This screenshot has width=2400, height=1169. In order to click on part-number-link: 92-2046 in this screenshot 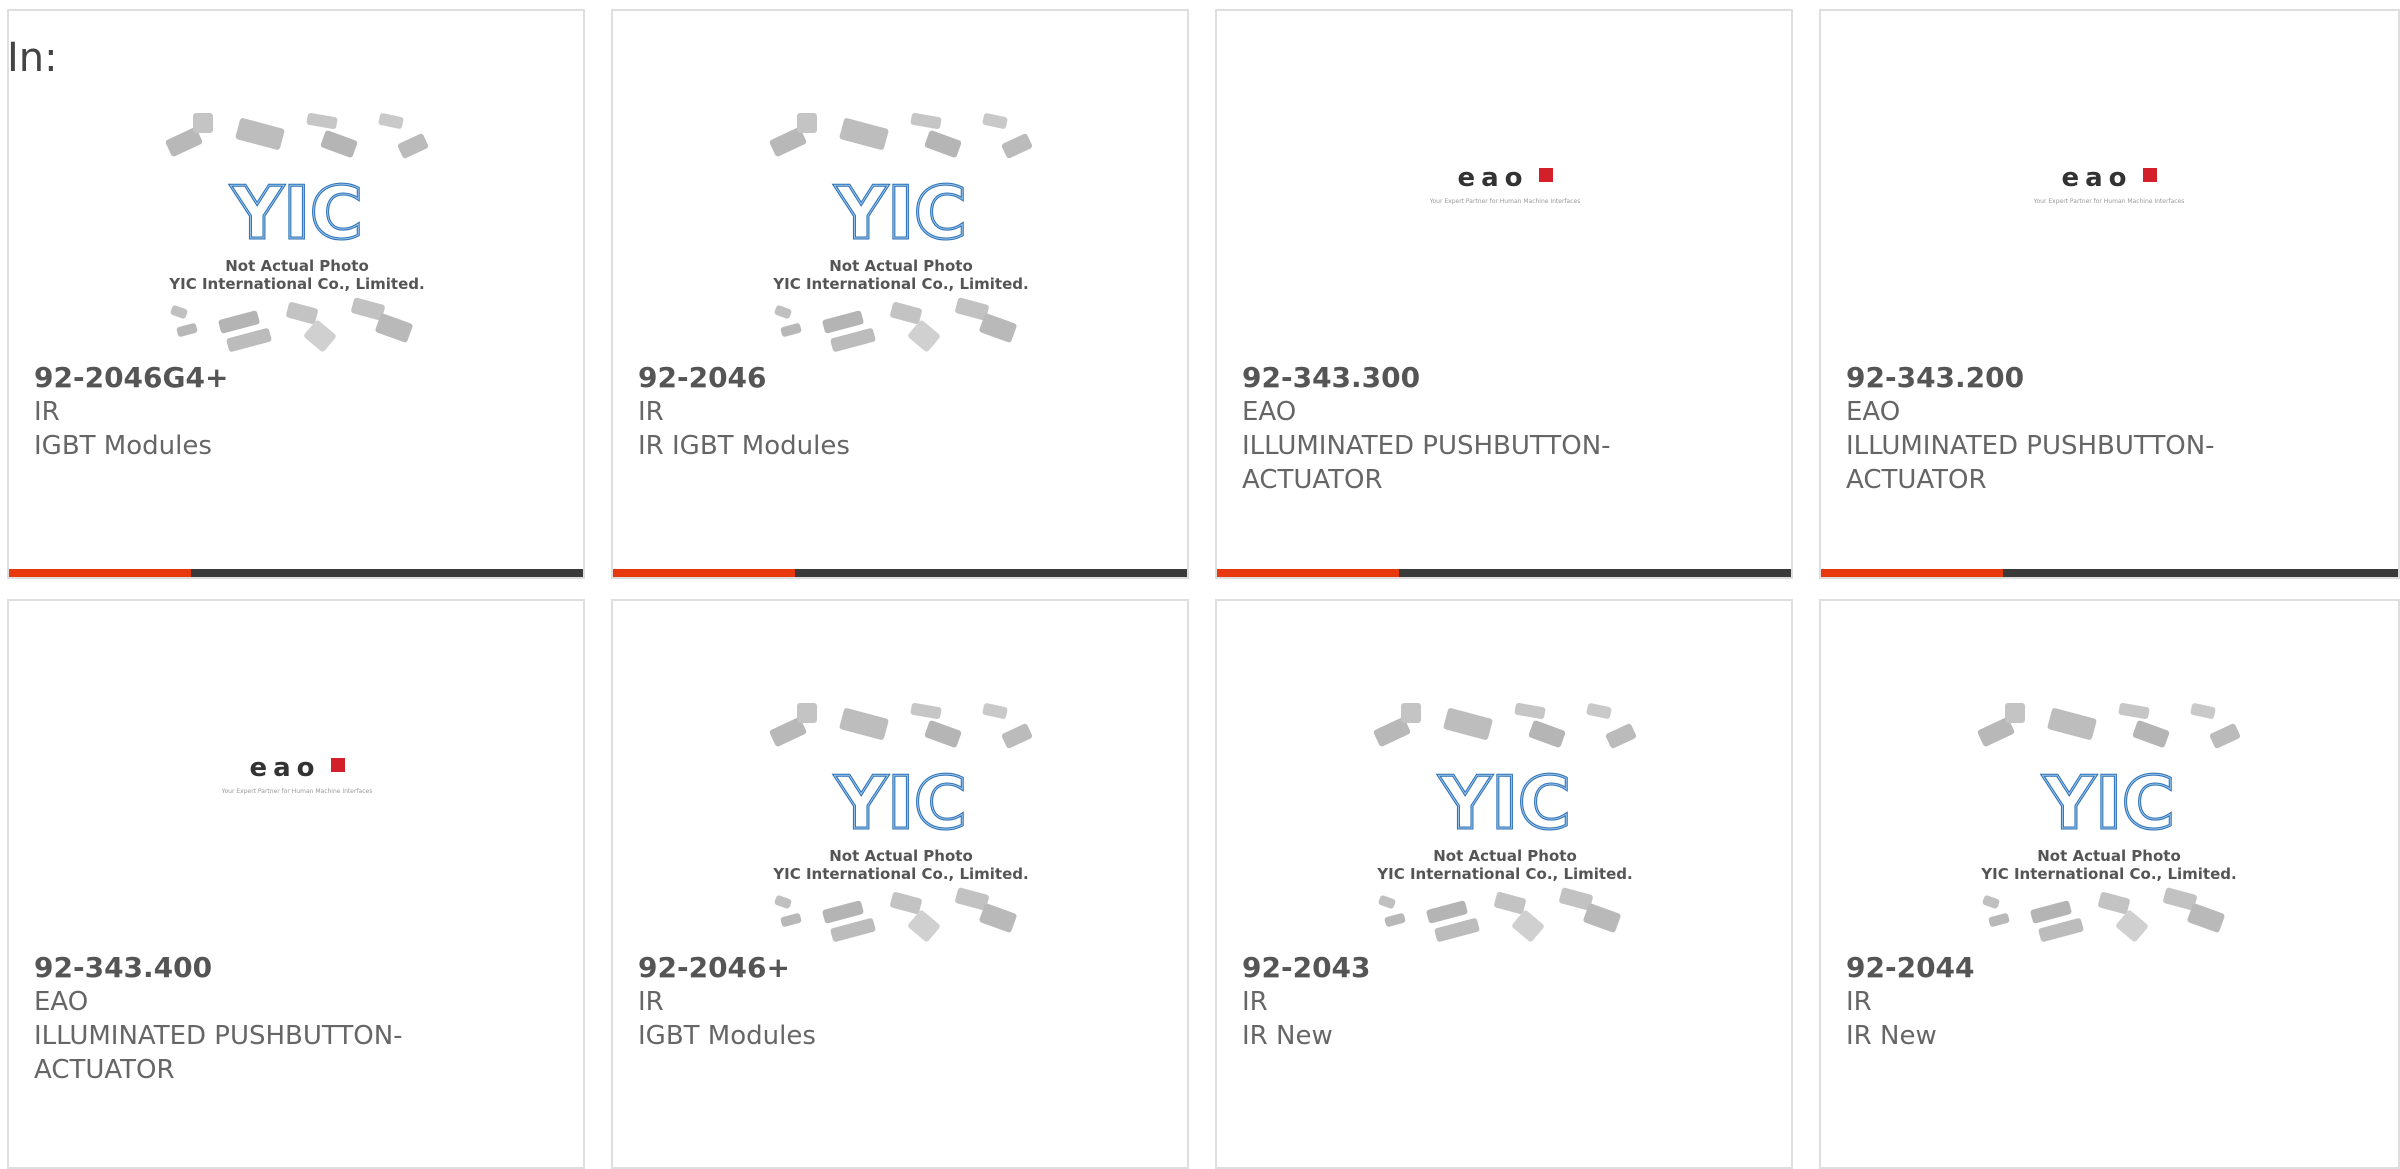, I will do `click(902, 378)`.